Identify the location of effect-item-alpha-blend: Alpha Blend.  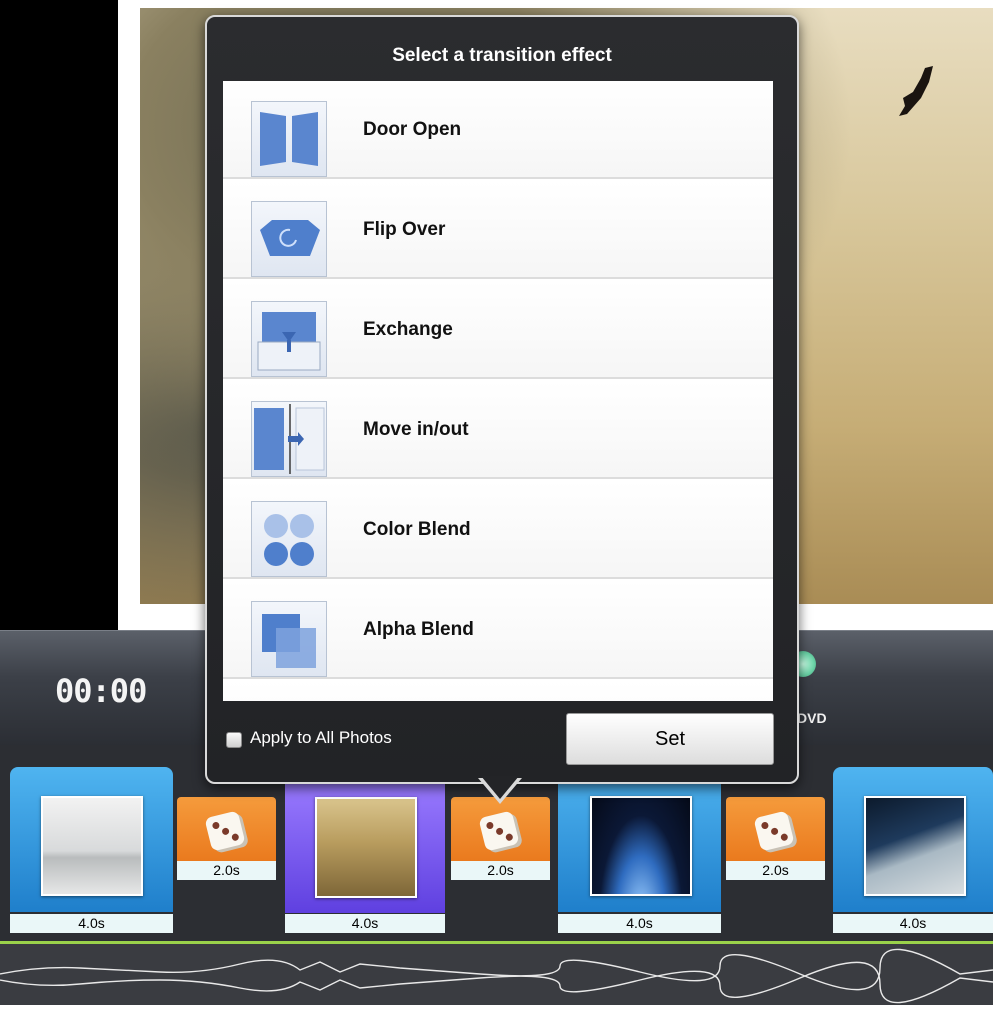
(498, 630).